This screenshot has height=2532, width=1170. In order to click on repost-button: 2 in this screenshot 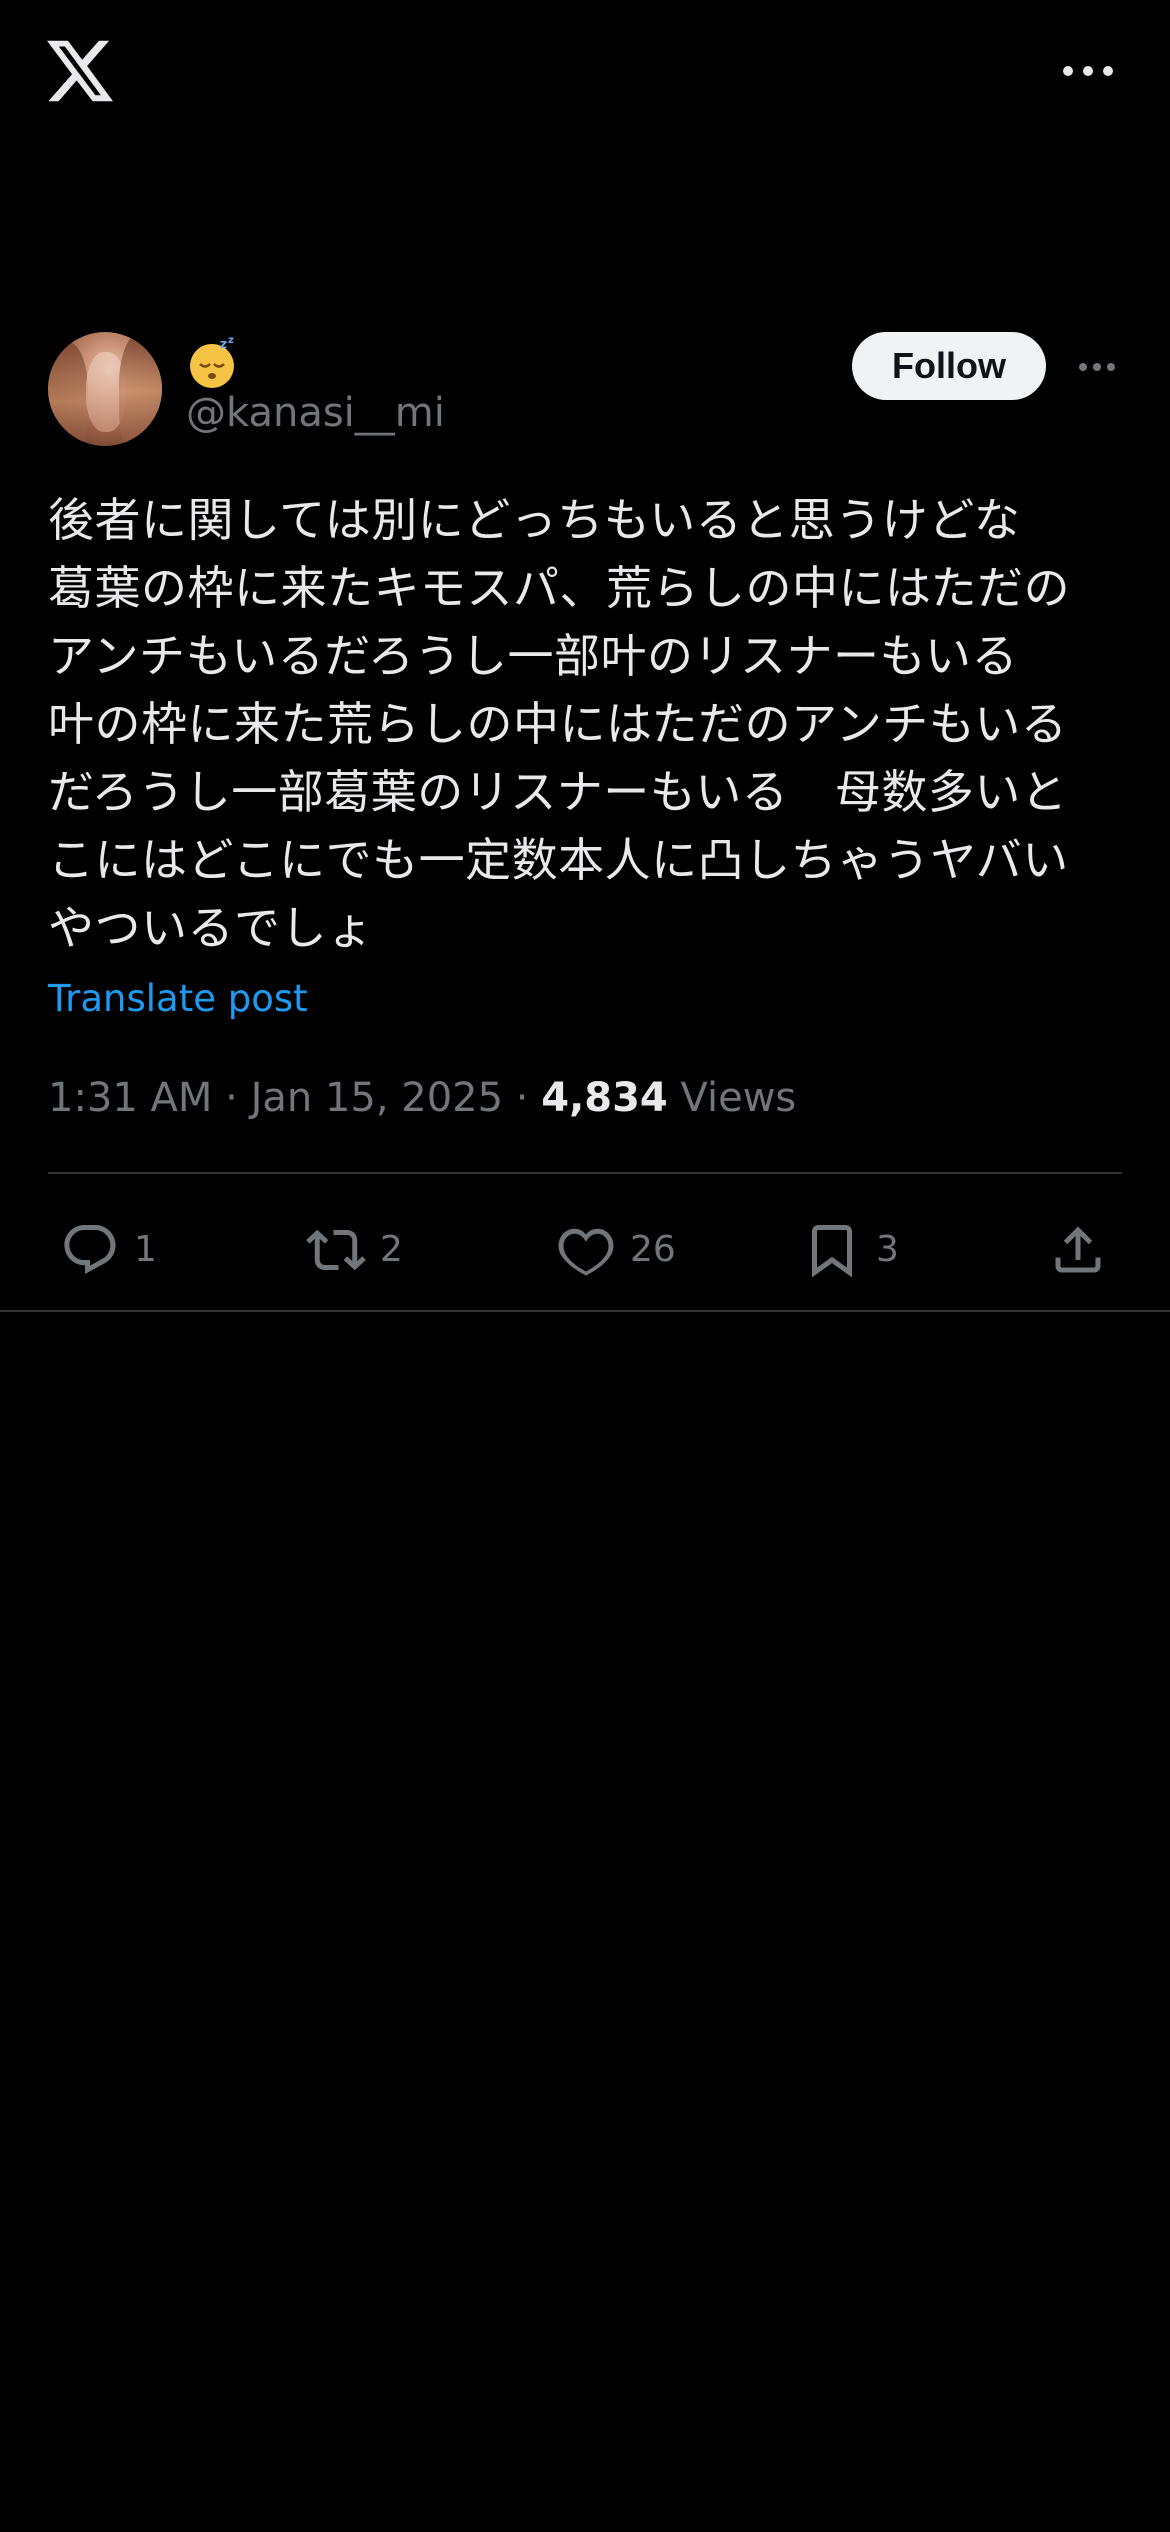, I will do `click(354, 1250)`.